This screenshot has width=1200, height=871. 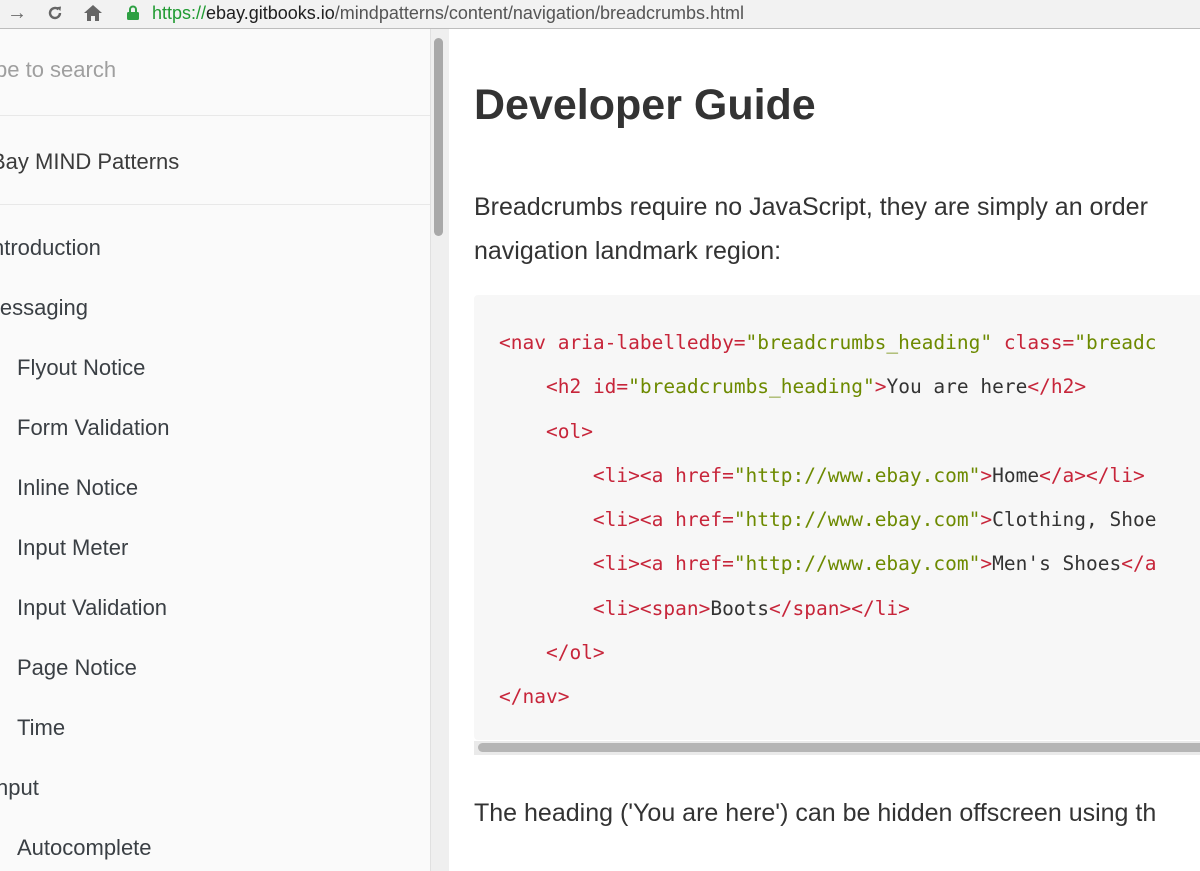 What do you see at coordinates (438, 137) in the screenshot?
I see `sidebar-scrollbar-thumb` at bounding box center [438, 137].